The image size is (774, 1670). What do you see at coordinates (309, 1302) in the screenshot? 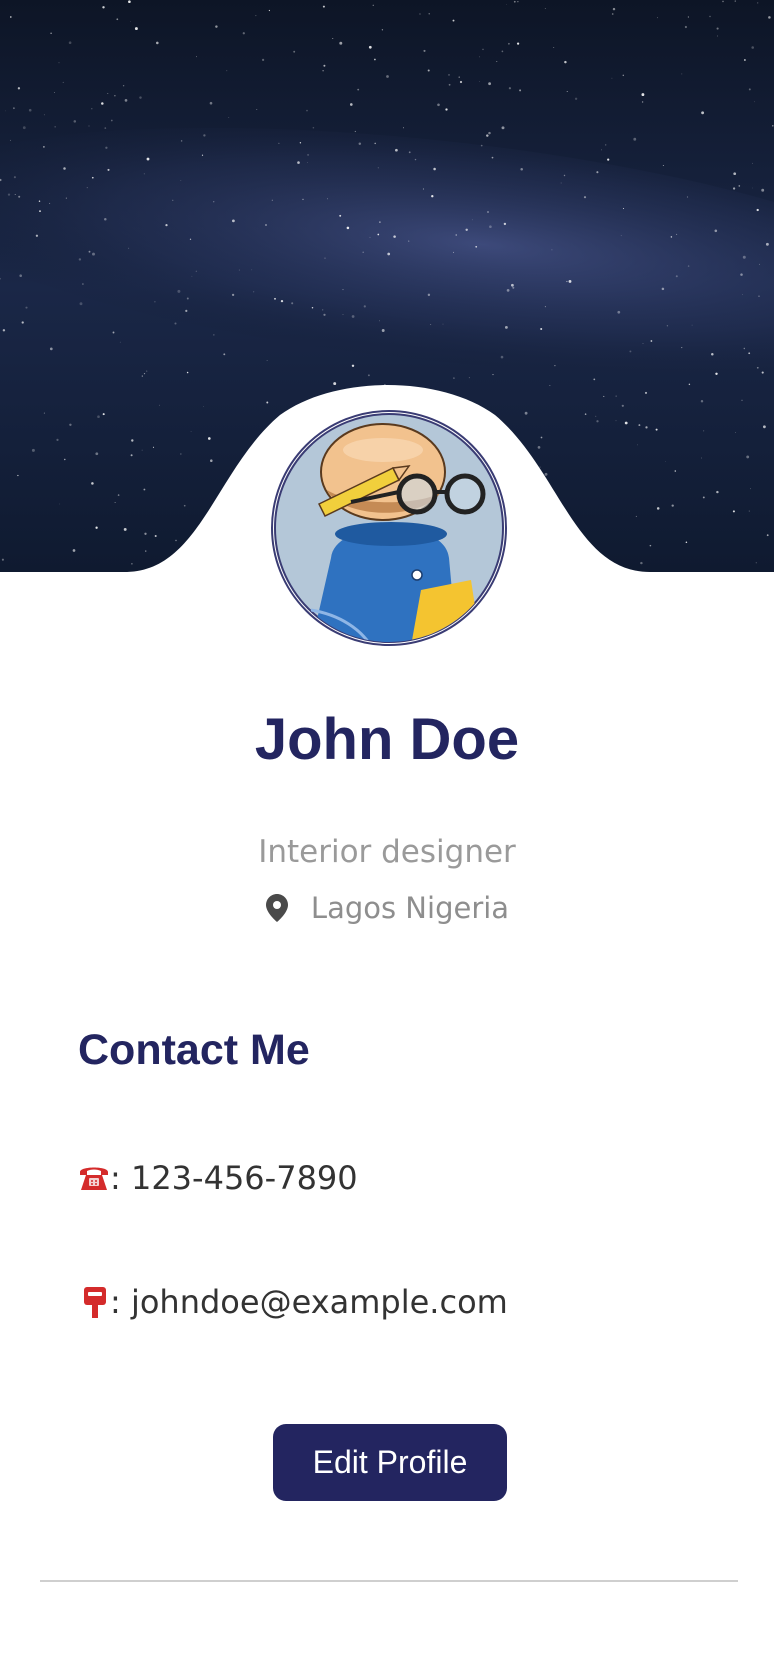
I see `contact-email: : johndoe@example.com` at bounding box center [309, 1302].